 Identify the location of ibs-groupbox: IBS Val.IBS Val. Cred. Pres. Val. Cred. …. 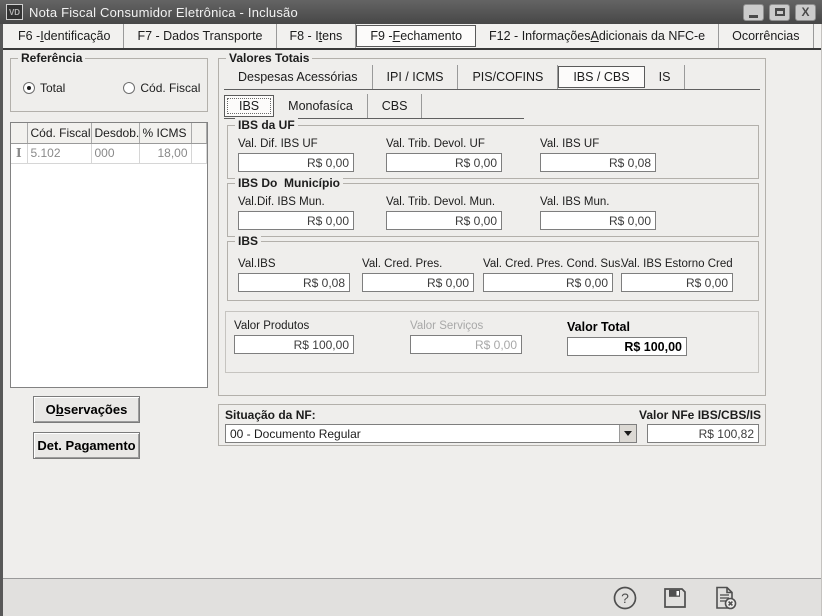
(493, 267).